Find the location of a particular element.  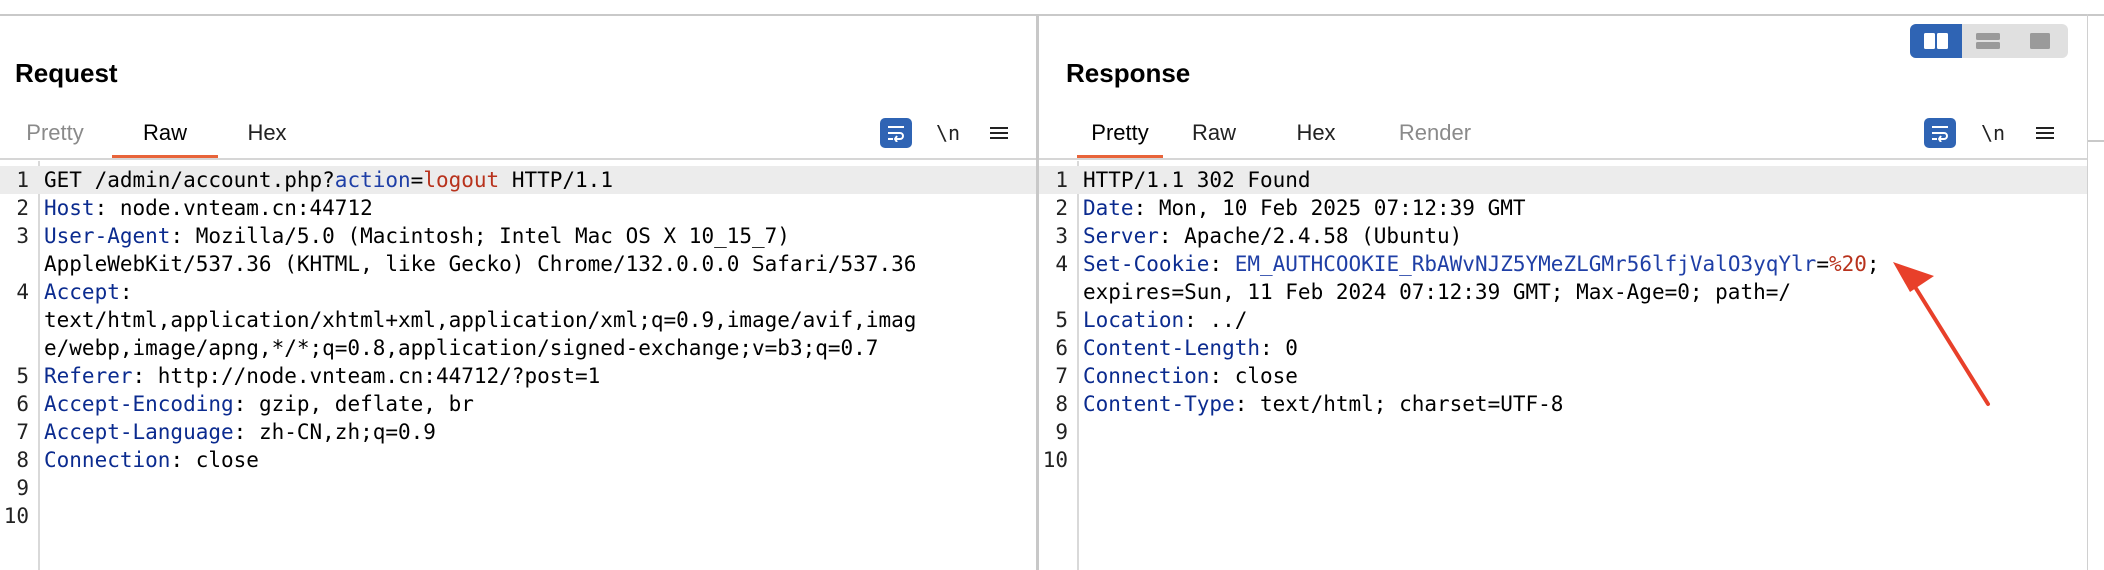

code-line: 8 Content-Type: text/html; charset=UTF-8 is located at coordinates (1563, 404).